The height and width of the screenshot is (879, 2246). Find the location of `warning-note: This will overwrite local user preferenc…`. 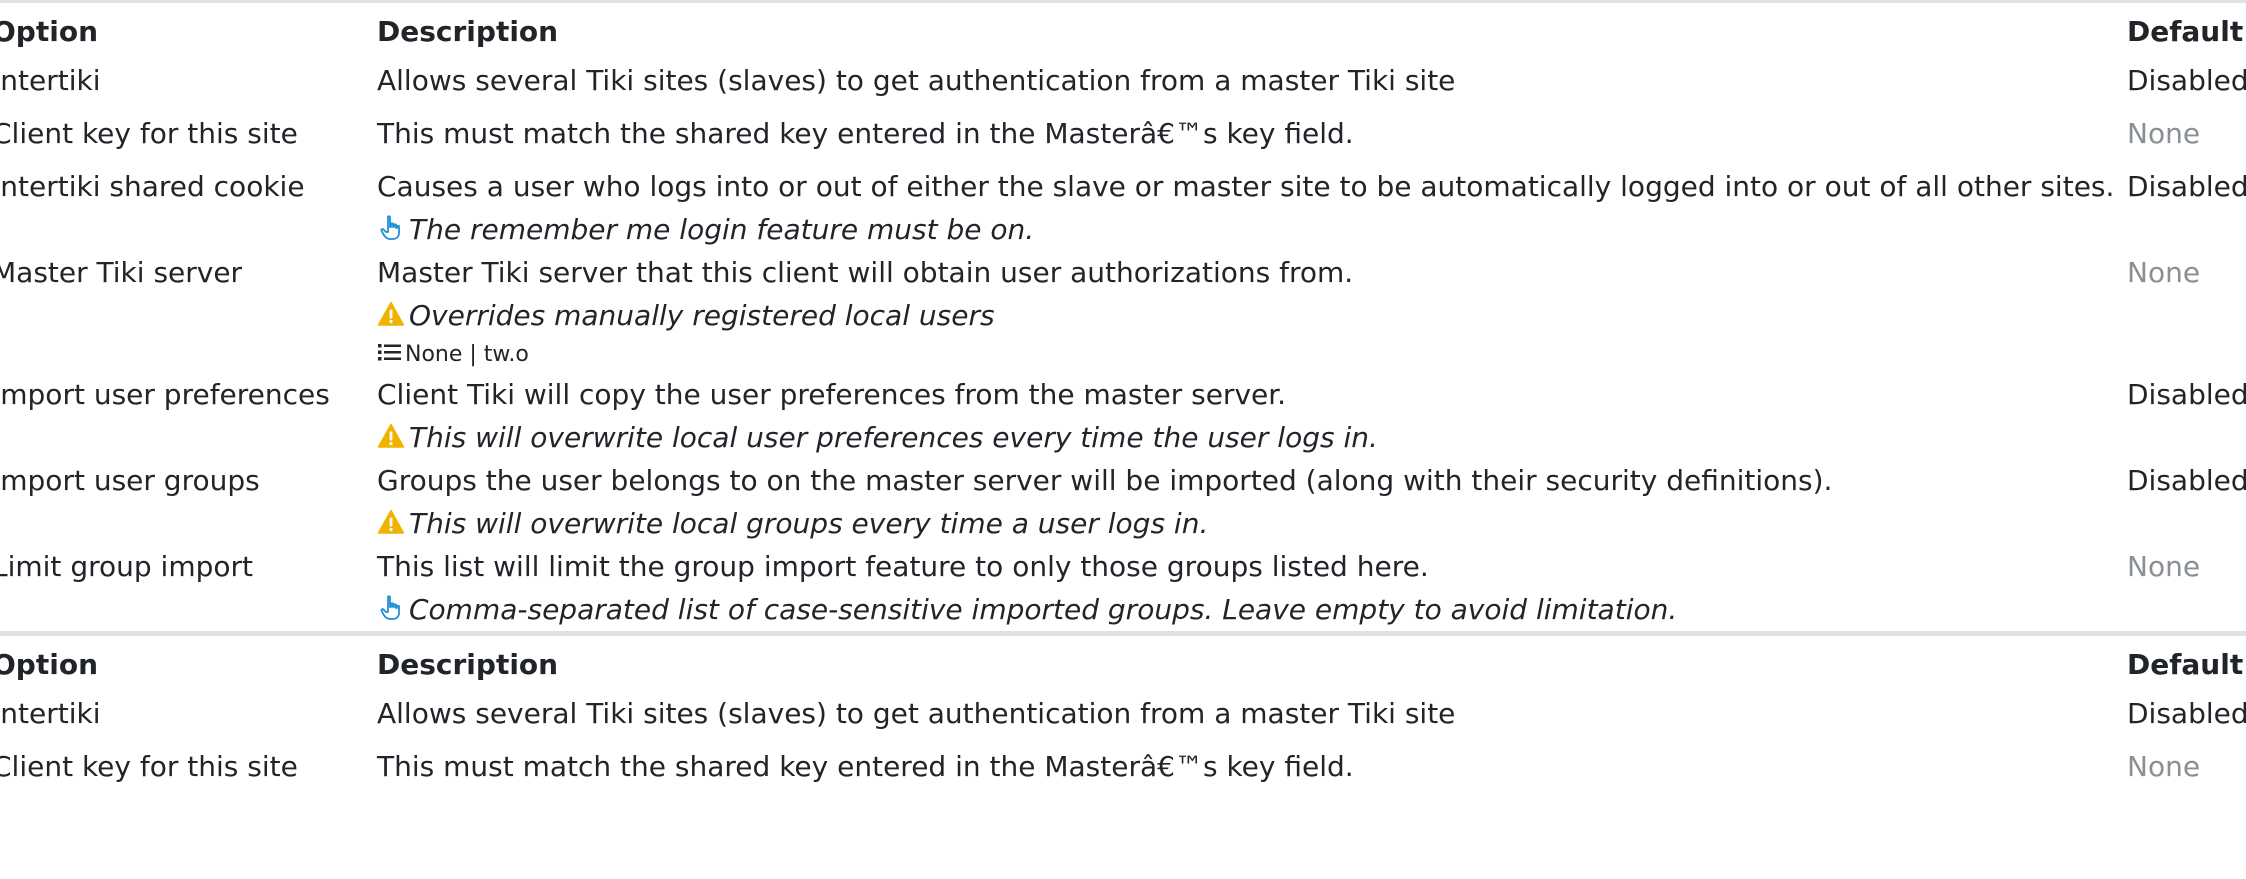

warning-note: This will overwrite local user preferenc… is located at coordinates (1252, 437).